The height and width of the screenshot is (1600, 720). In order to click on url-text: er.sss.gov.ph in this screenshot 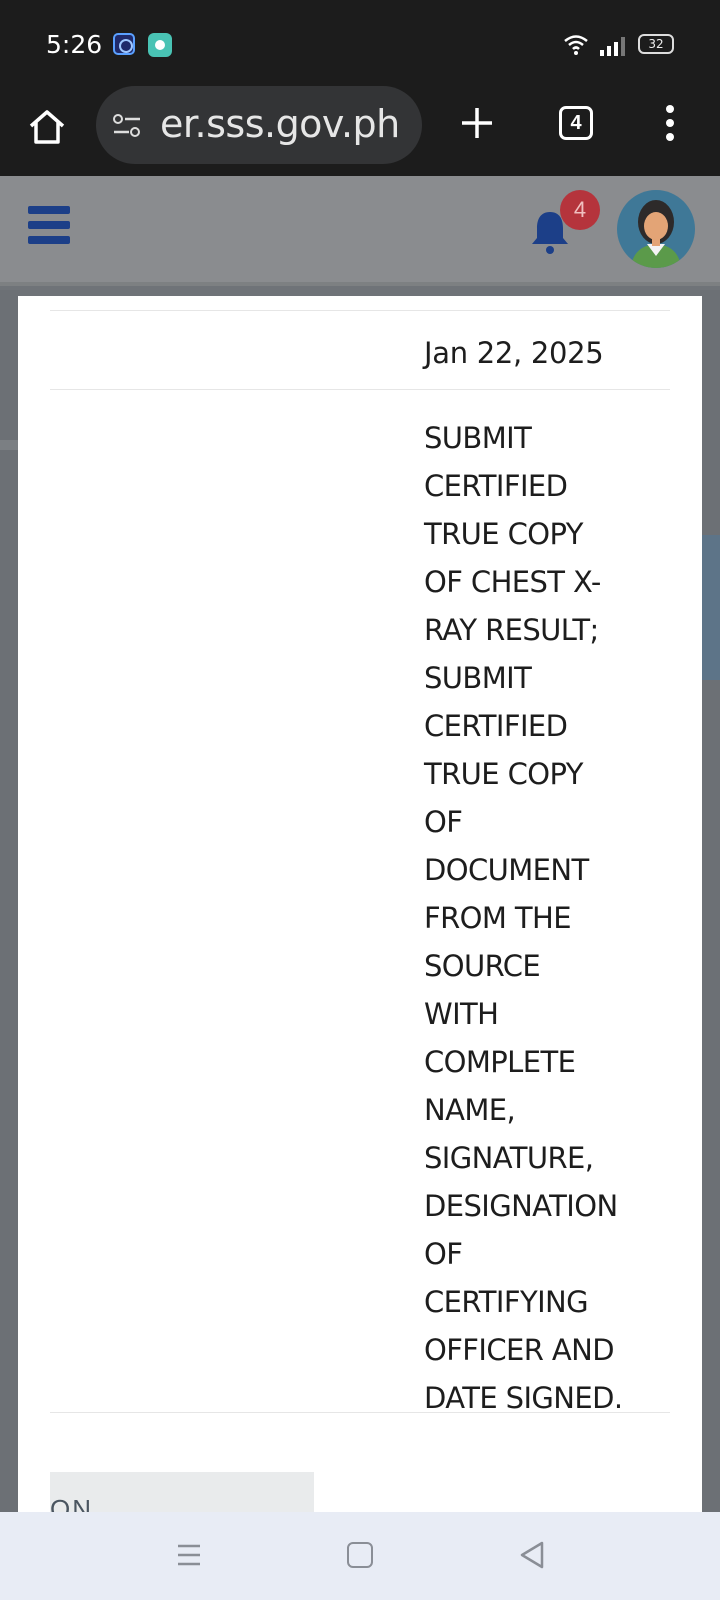, I will do `click(280, 124)`.